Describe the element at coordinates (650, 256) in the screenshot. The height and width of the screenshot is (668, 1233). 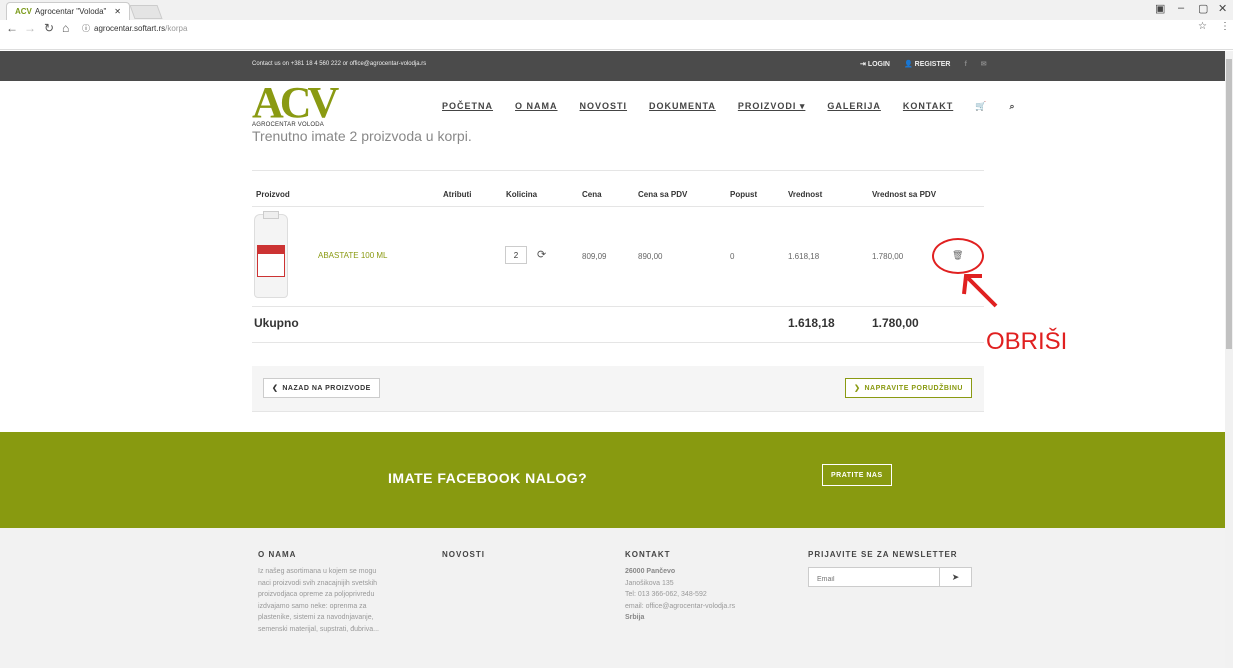
I see `item-price-vat: 890,00` at that location.